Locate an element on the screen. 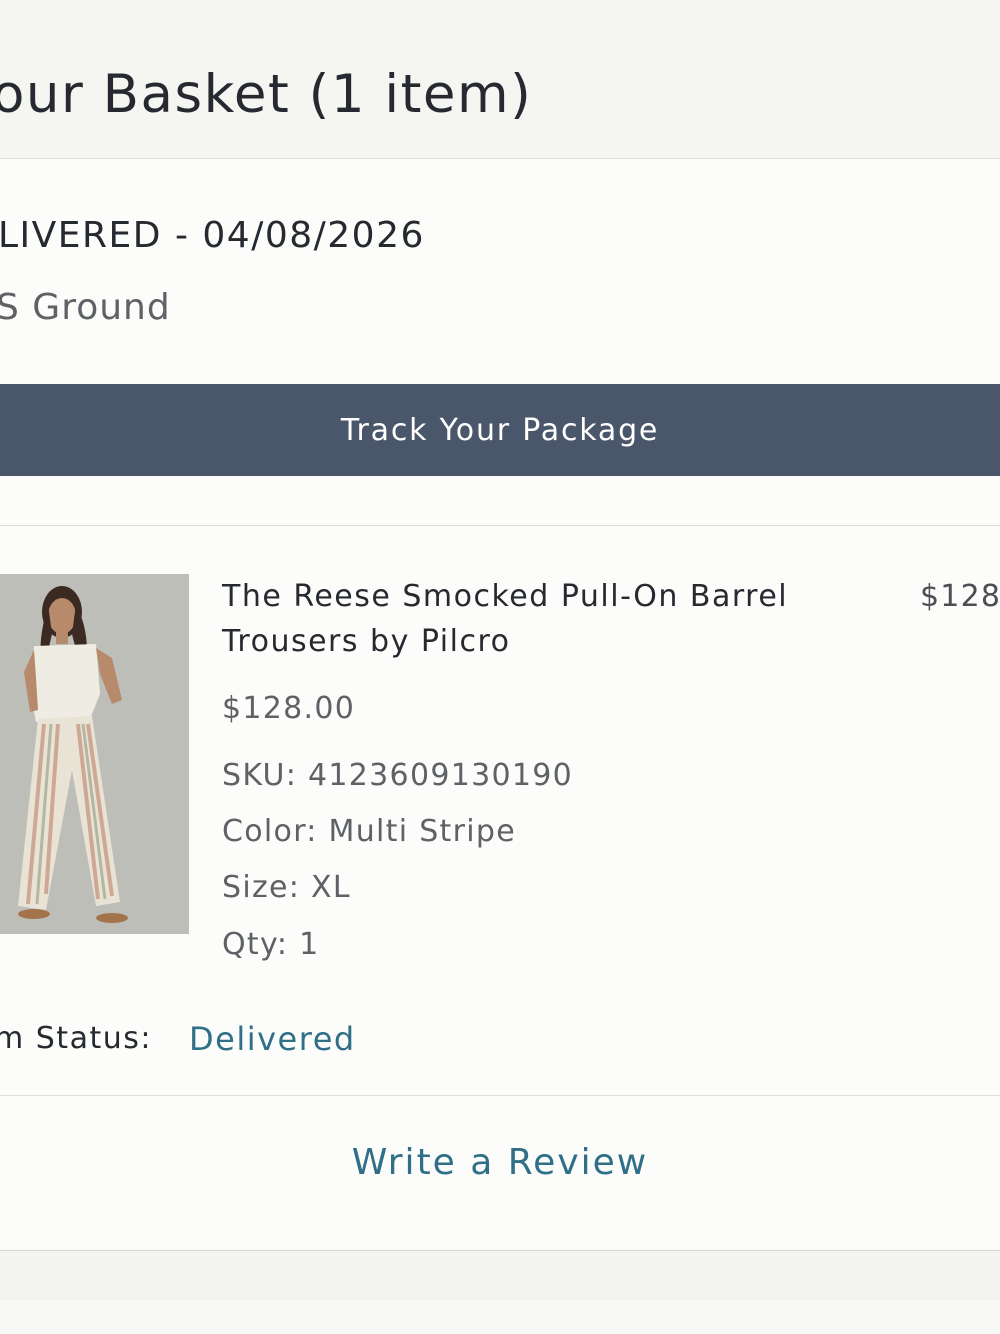 The height and width of the screenshot is (1334, 1000). product-photo-icon is located at coordinates (94, 754).